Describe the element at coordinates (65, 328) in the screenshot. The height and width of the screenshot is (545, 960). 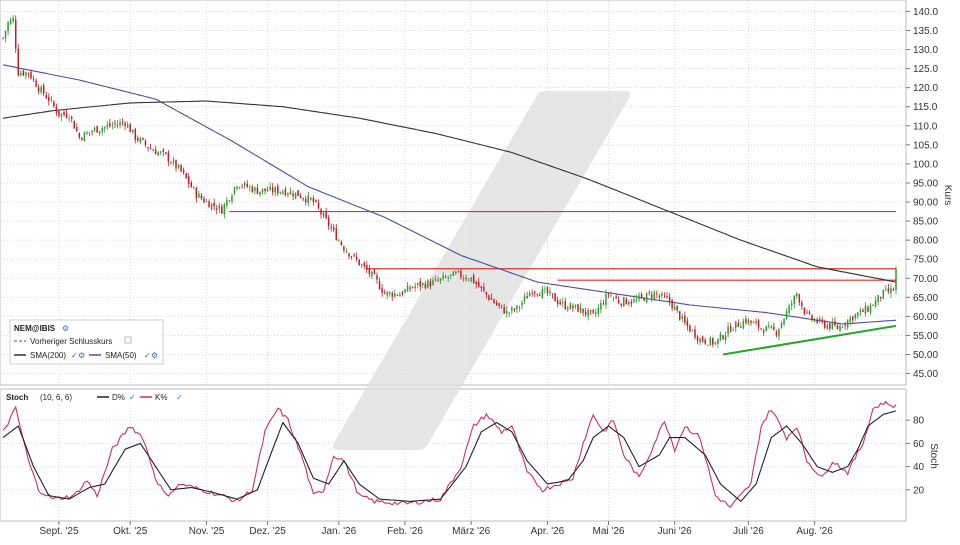
I see `legend-symbol-settings-icon: ⚙` at that location.